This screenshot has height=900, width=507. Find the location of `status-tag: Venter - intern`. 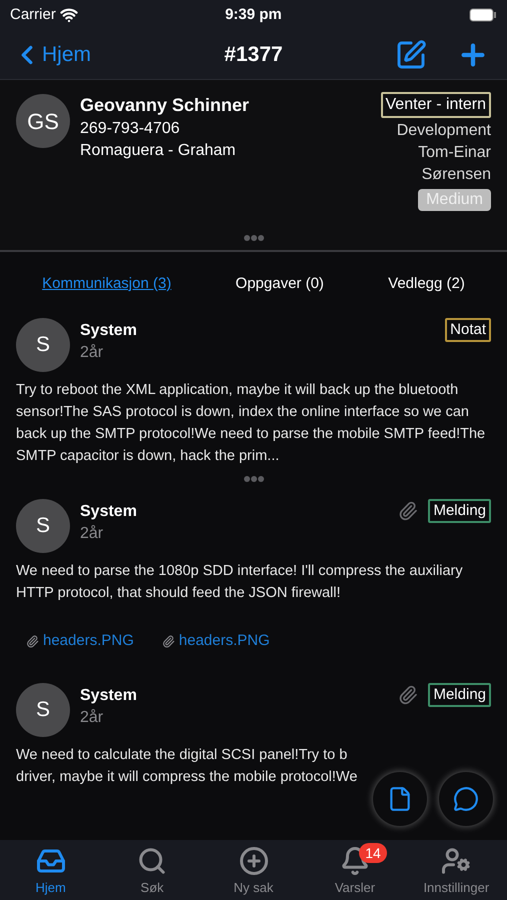

status-tag: Venter - intern is located at coordinates (435, 105).